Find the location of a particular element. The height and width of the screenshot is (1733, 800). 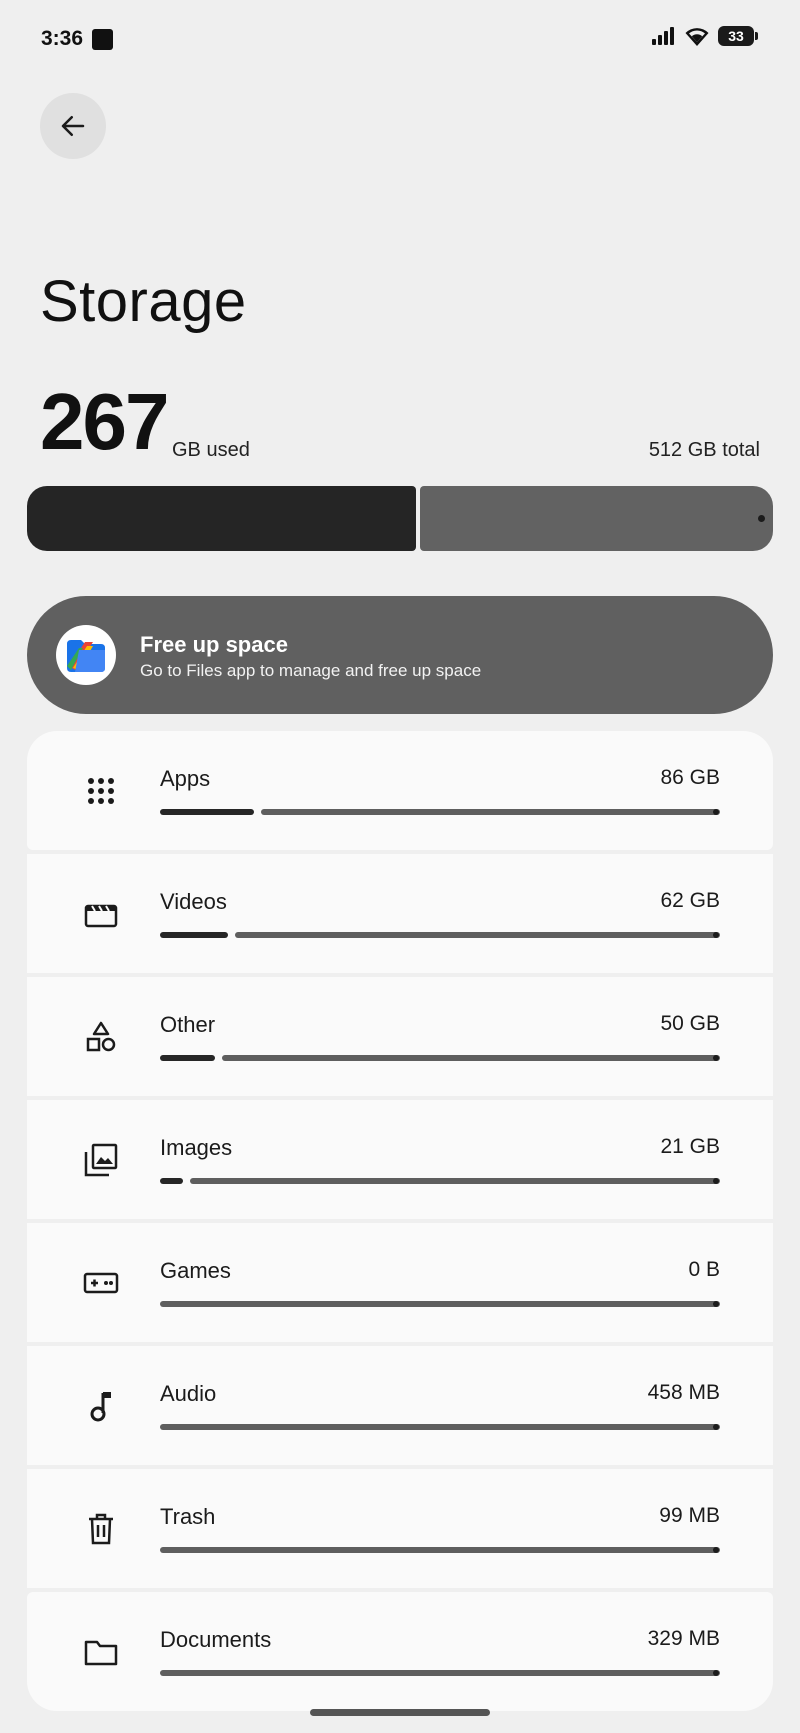

trash-icon is located at coordinates (101, 1529).